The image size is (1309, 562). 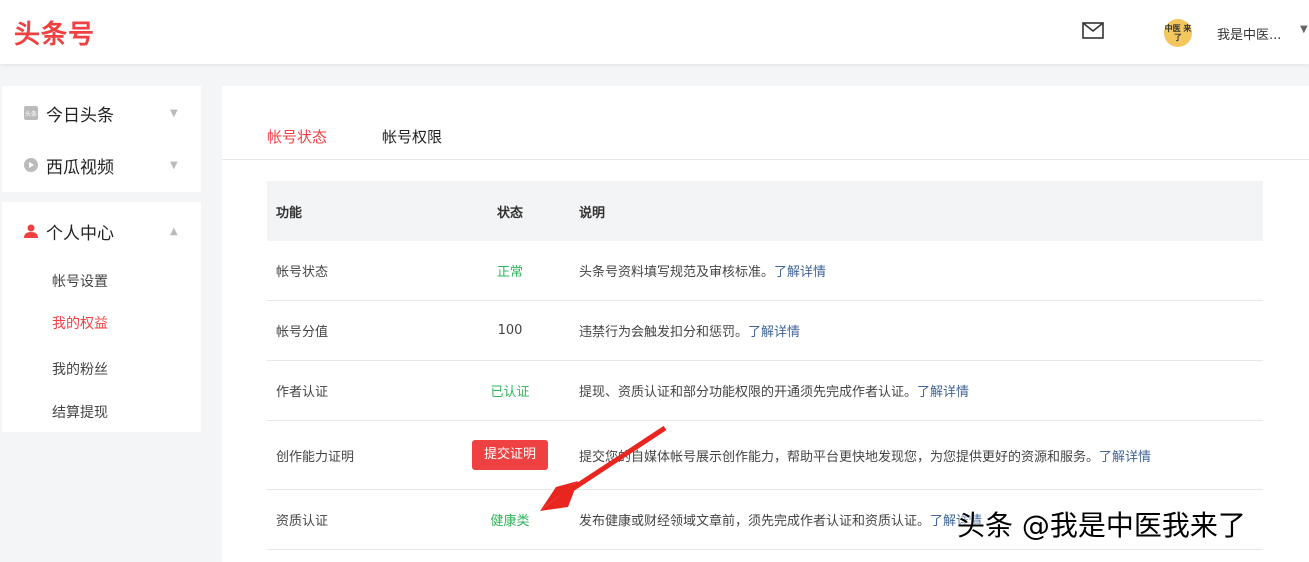 I want to click on sidebar-item-personal-center: 个人中心, so click(x=69, y=231).